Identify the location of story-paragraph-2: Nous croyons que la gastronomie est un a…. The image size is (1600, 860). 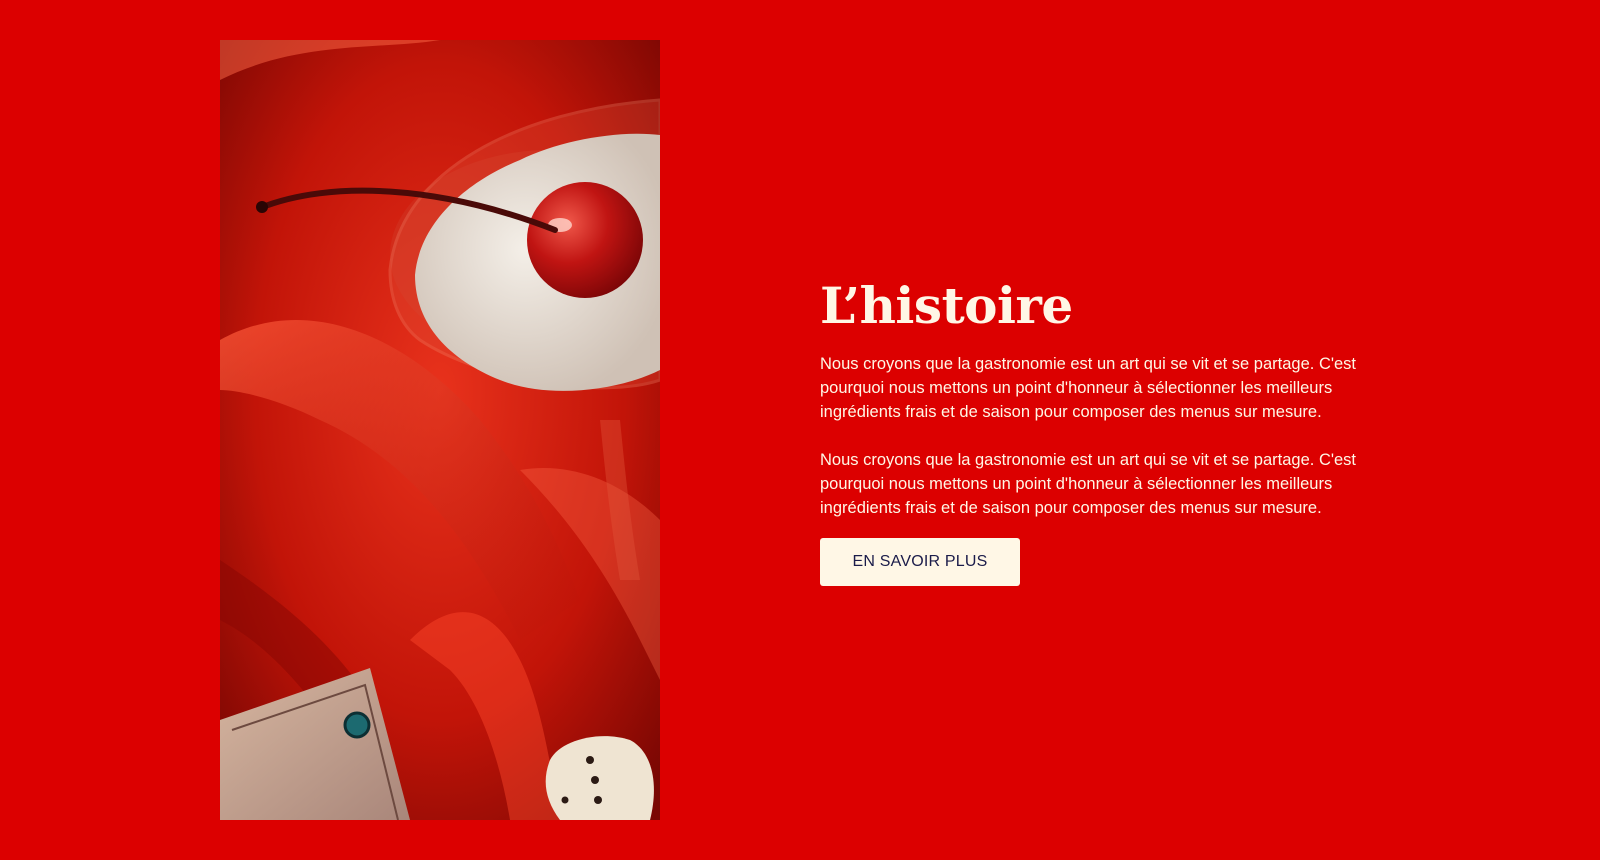
(1088, 484).